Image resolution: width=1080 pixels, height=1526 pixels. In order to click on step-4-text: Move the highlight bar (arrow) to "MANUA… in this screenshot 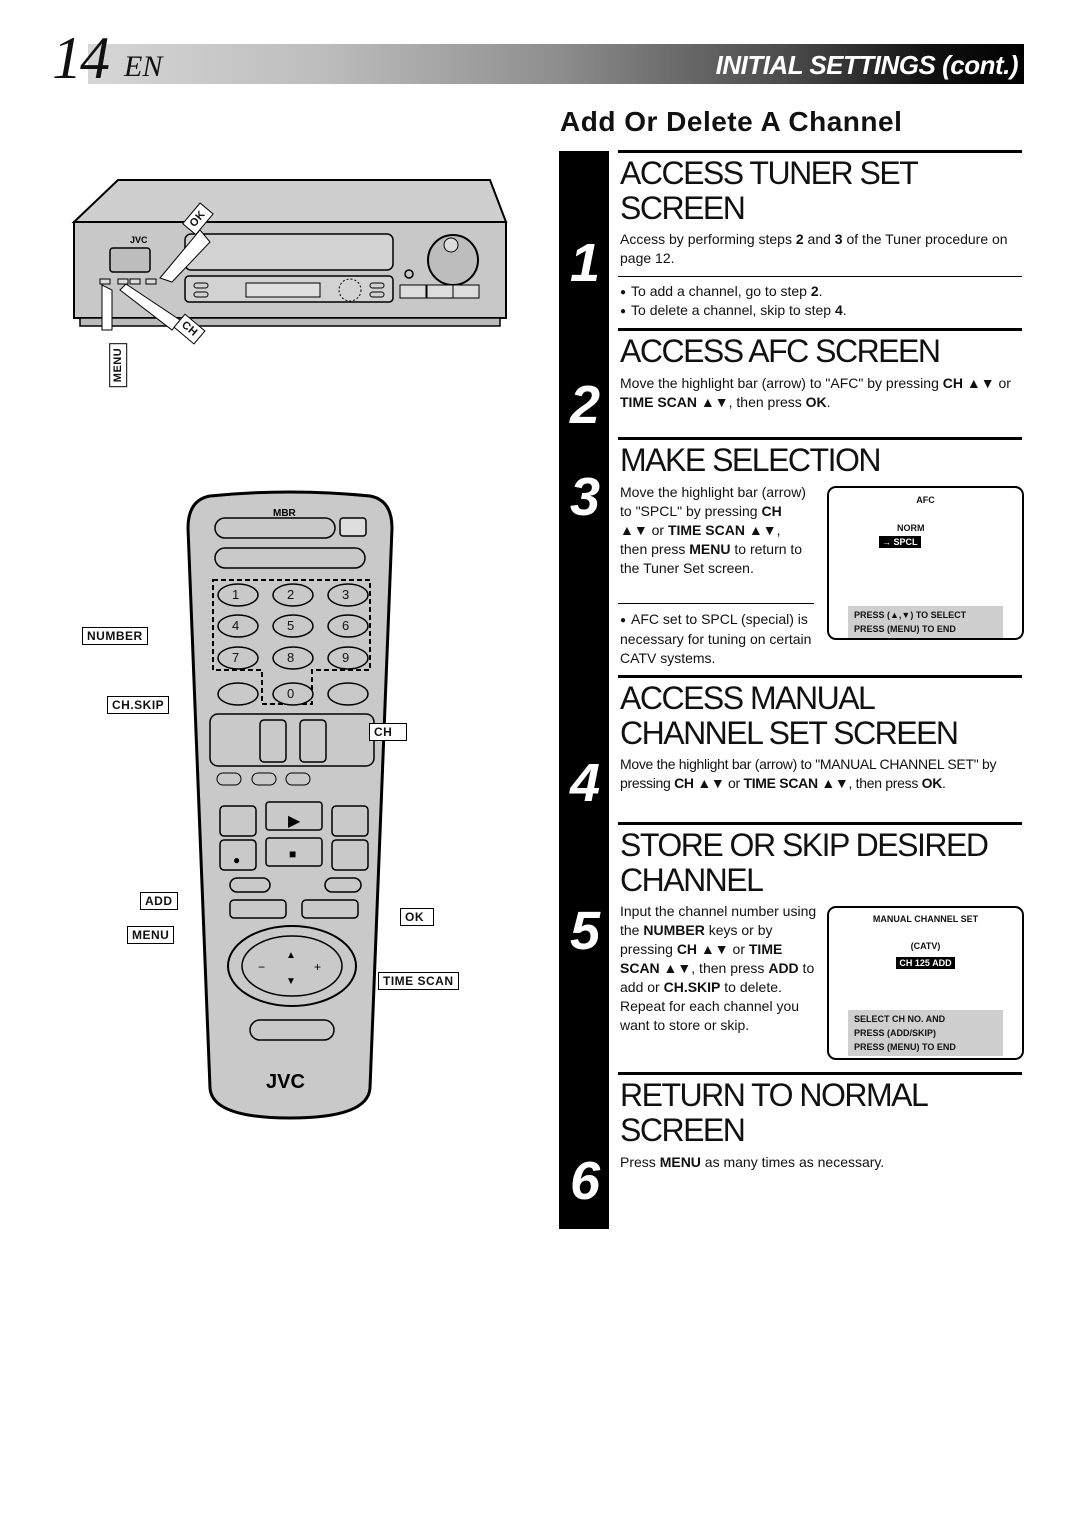, I will do `click(808, 773)`.